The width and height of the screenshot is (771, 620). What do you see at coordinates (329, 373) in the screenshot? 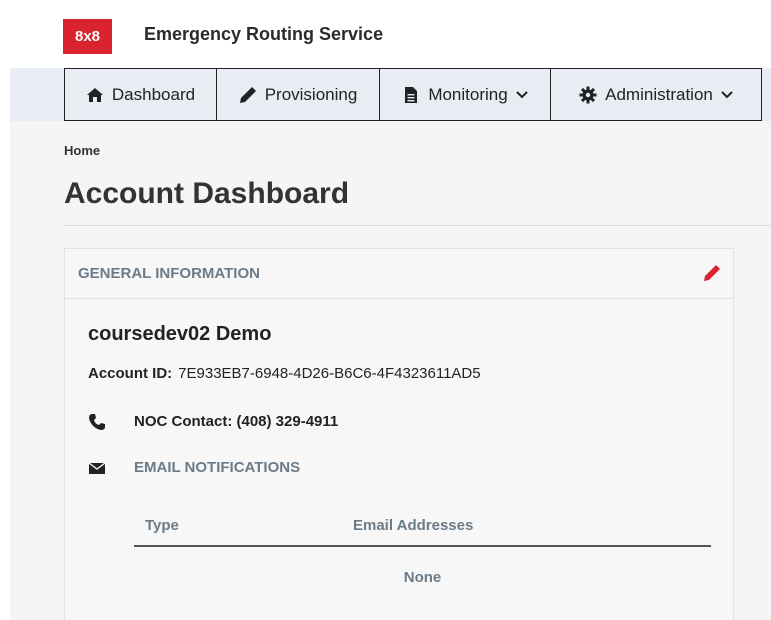
I see `account-id-value: 7E933EB7-6948-4D26-B6C6-4F4323611AD5` at bounding box center [329, 373].